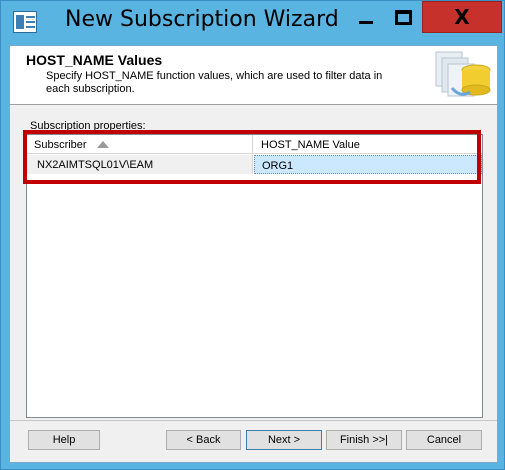  I want to click on minimize-button, so click(366, 17).